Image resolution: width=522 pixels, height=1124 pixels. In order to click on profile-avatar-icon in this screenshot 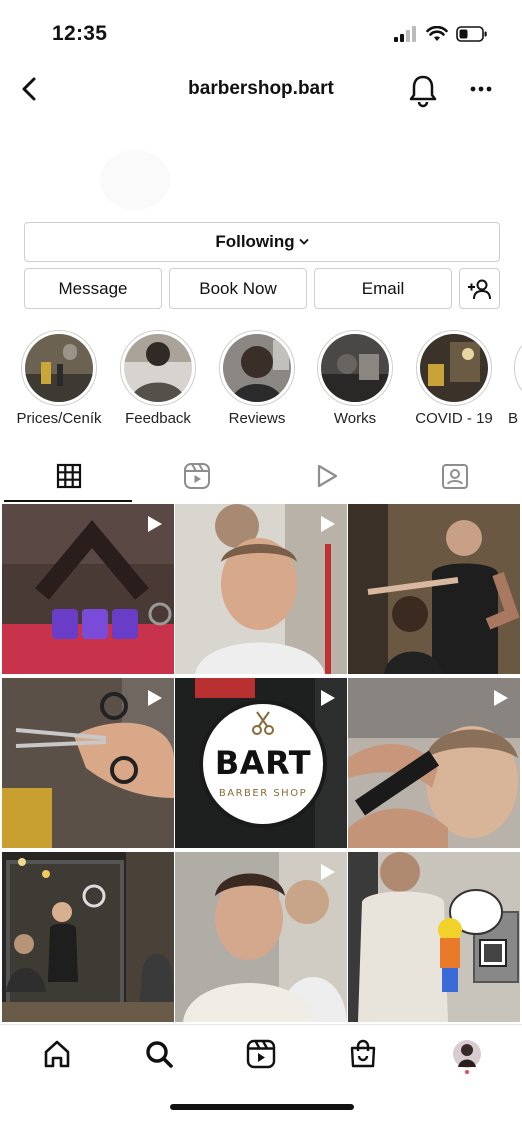, I will do `click(467, 1054)`.